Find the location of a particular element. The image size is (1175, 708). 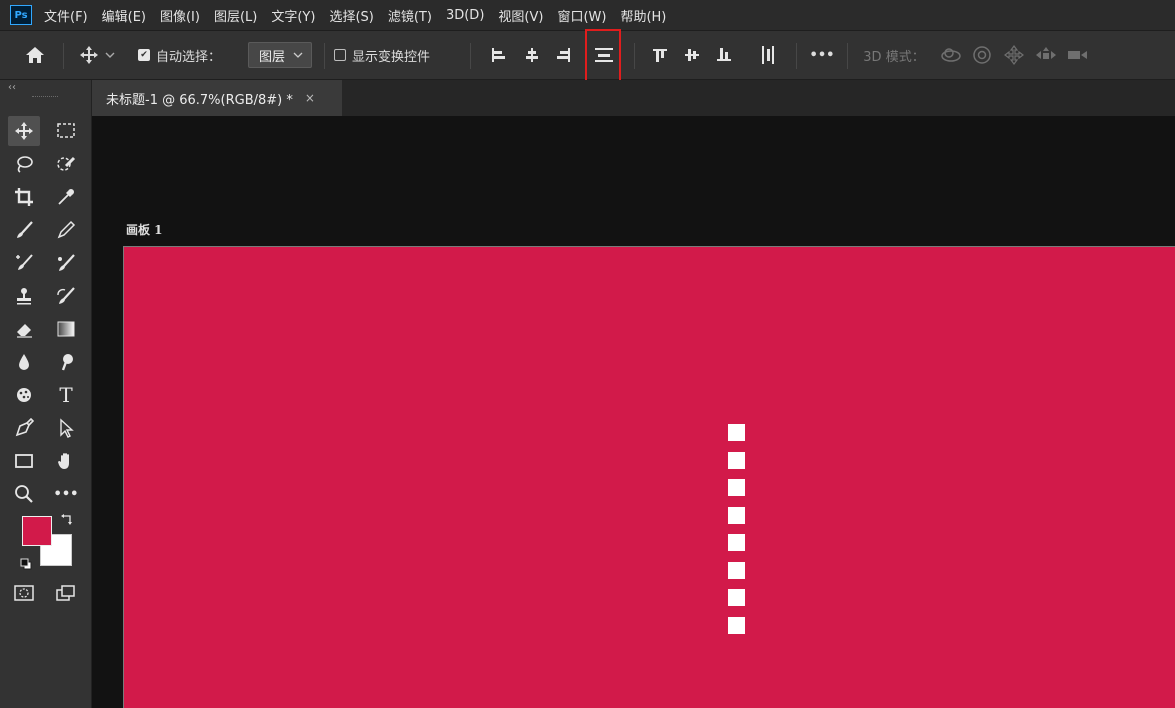

align-top-icon is located at coordinates (660, 55).